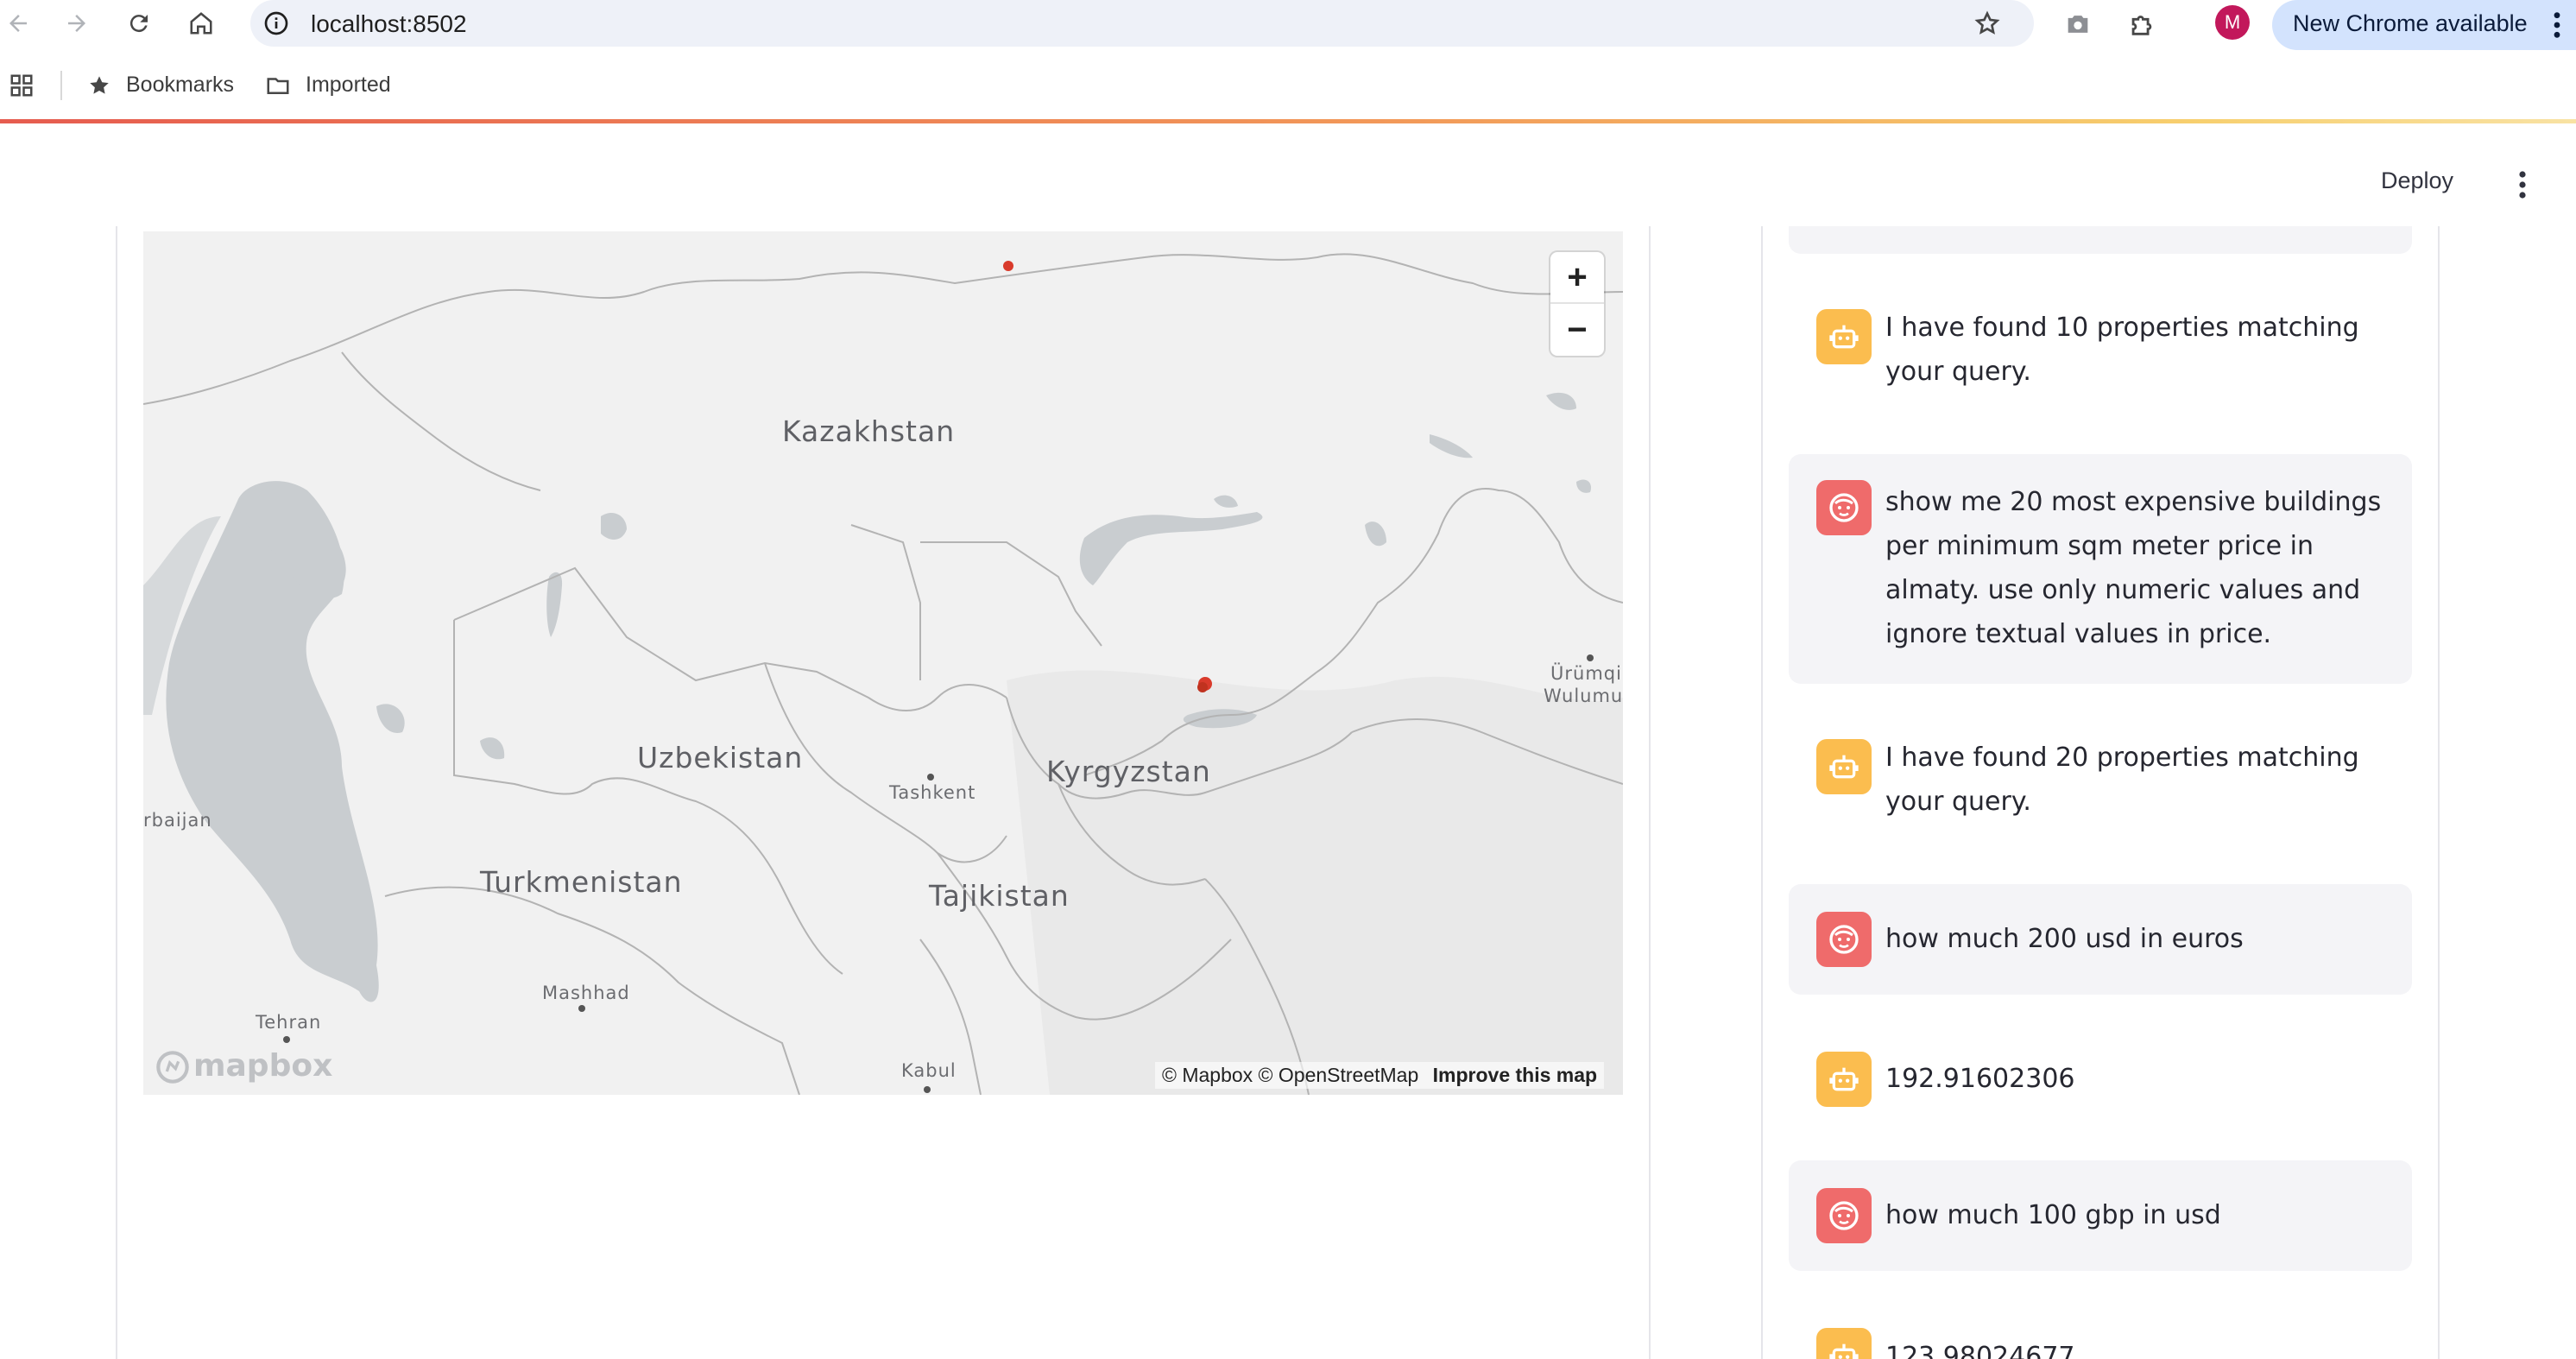 The height and width of the screenshot is (1359, 2576). I want to click on message-text: 123.98024677, so click(1980, 1350).